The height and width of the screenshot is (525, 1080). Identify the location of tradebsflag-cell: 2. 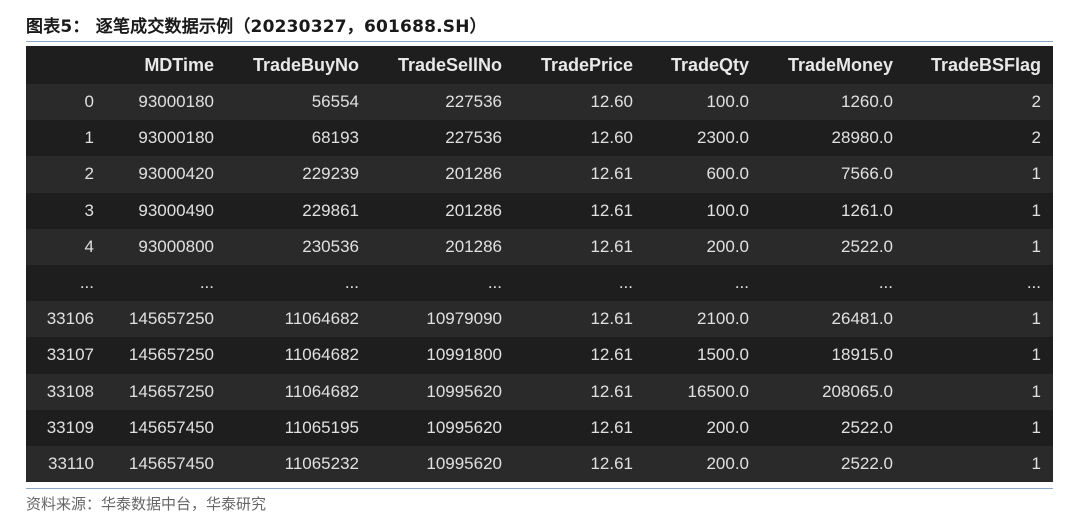
(1036, 102).